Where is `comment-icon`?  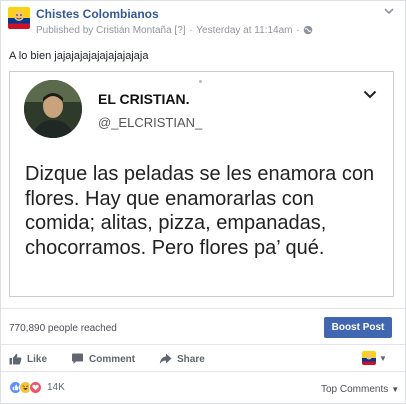 comment-icon is located at coordinates (77, 359).